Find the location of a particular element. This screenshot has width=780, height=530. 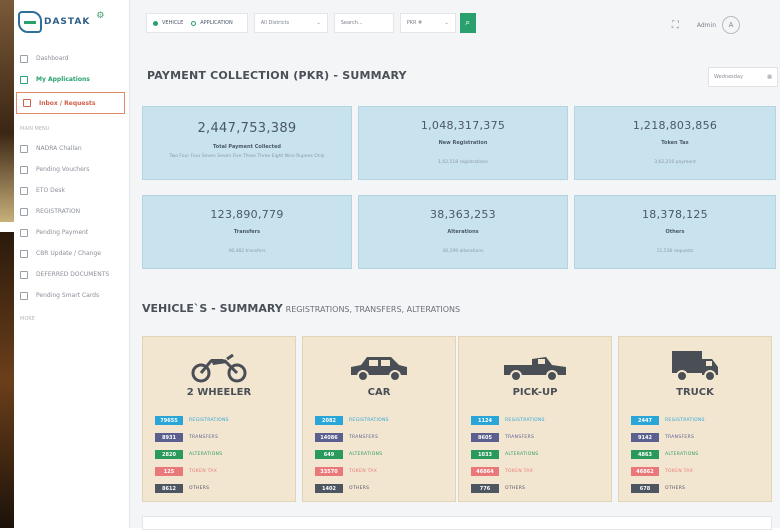

logo: DASTAK ⚙ is located at coordinates (71, 22).